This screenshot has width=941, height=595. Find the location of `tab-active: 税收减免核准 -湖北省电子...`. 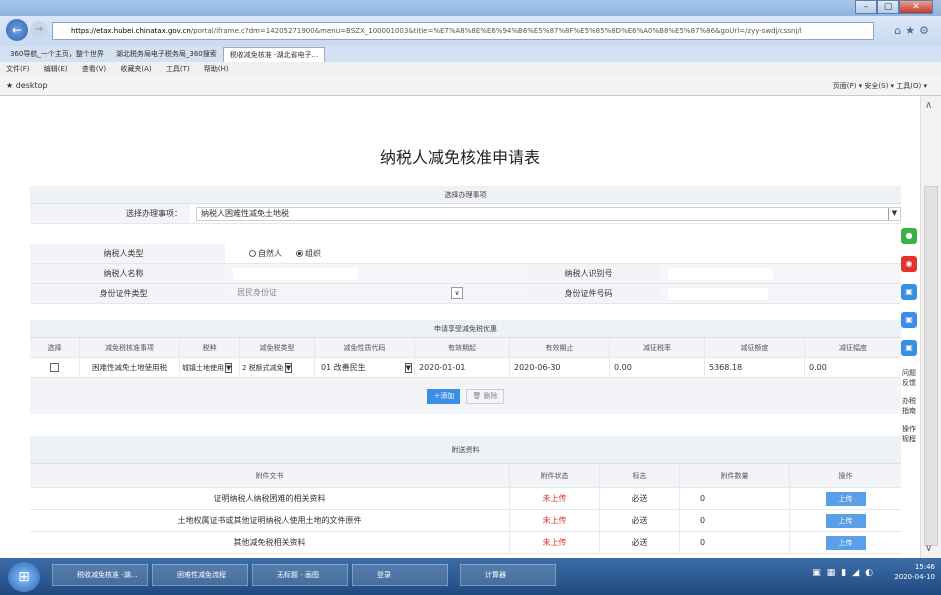

tab-active: 税收减免核准 -湖北省电子... is located at coordinates (274, 54).